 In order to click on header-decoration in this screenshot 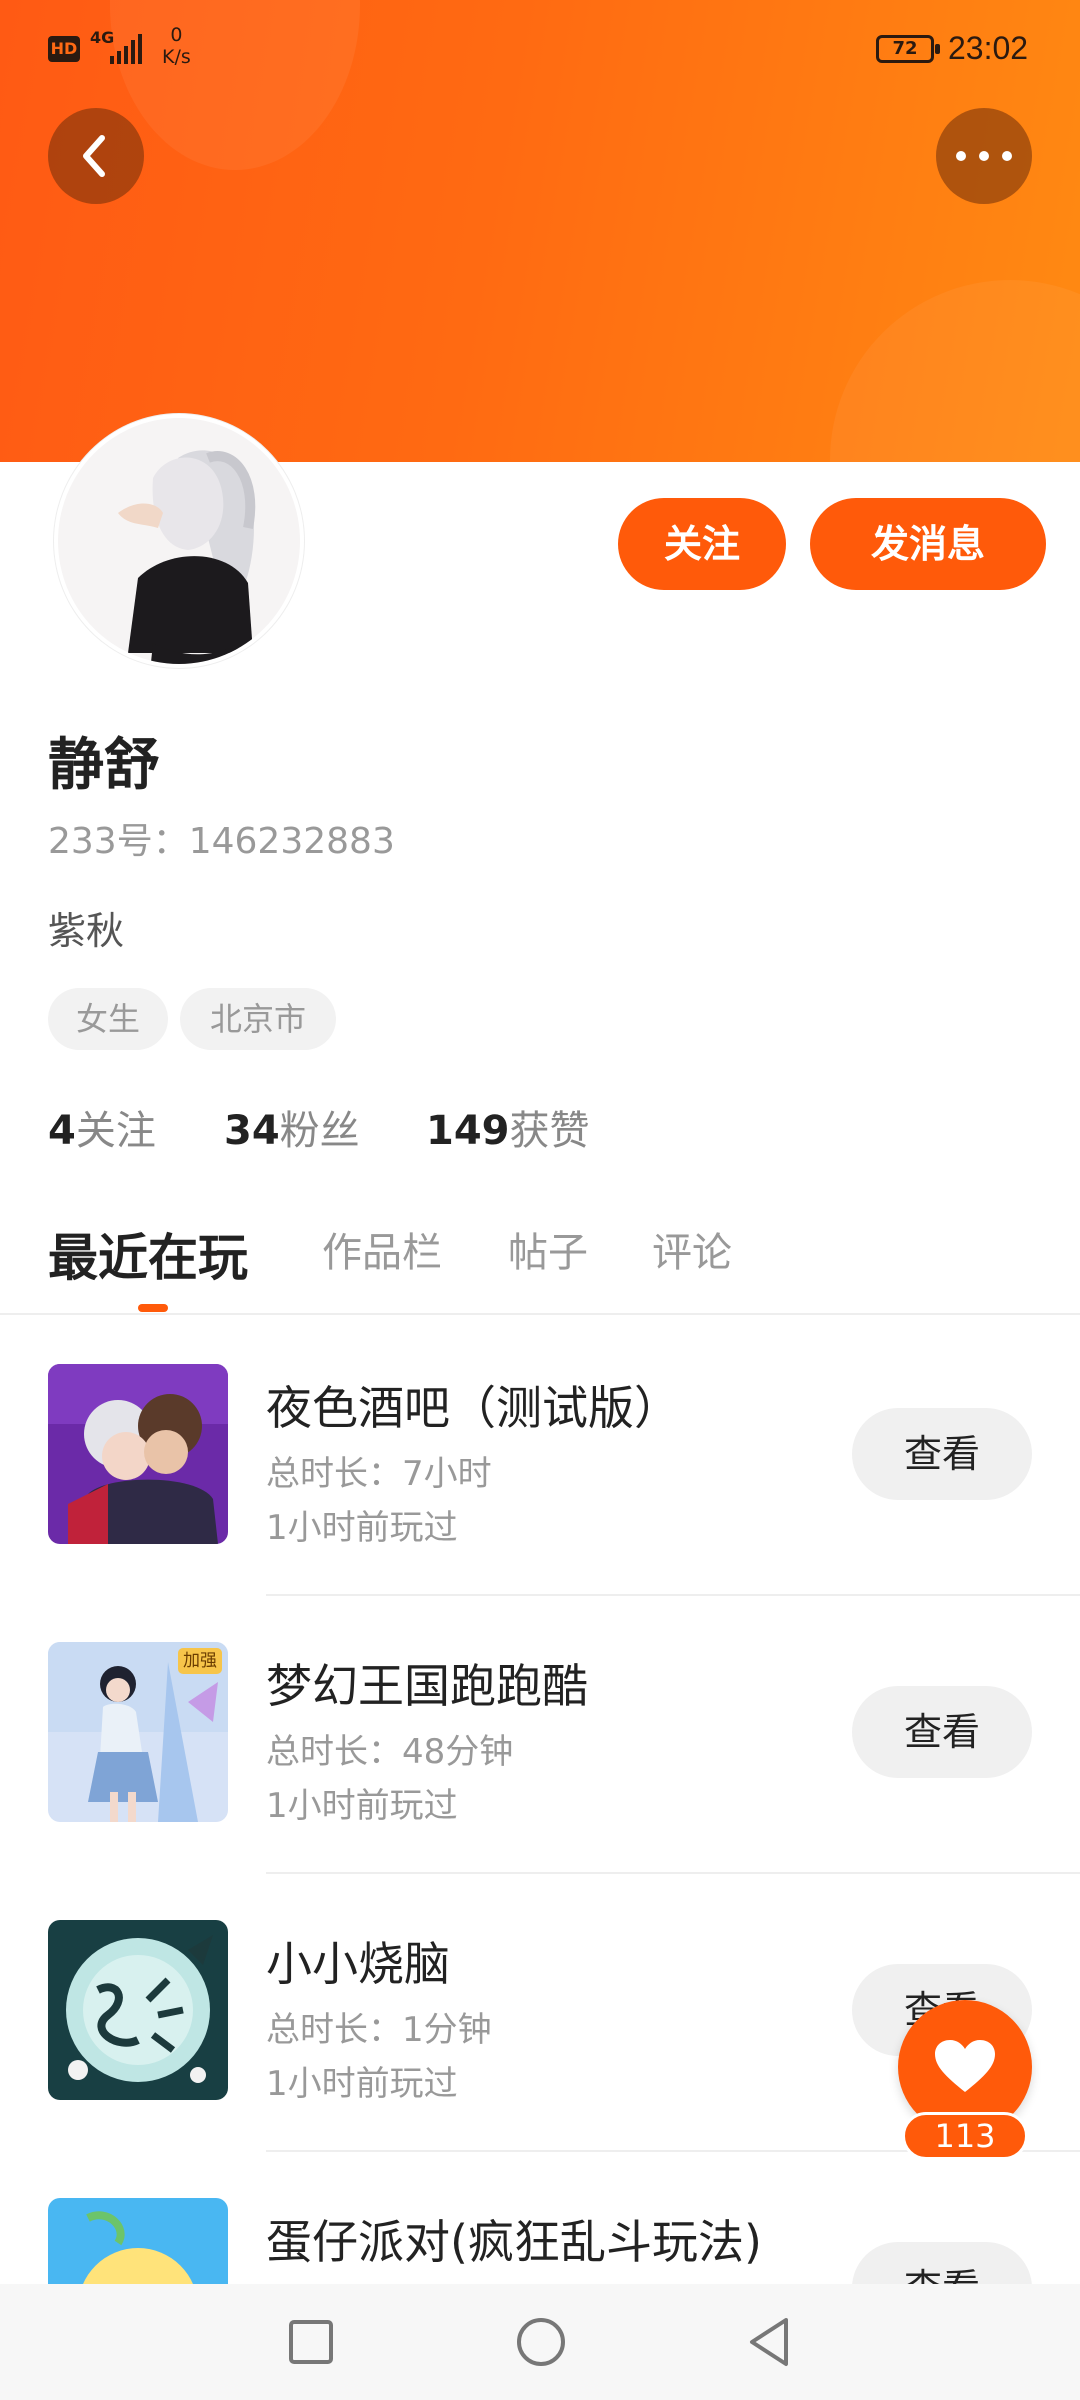, I will do `click(955, 371)`.